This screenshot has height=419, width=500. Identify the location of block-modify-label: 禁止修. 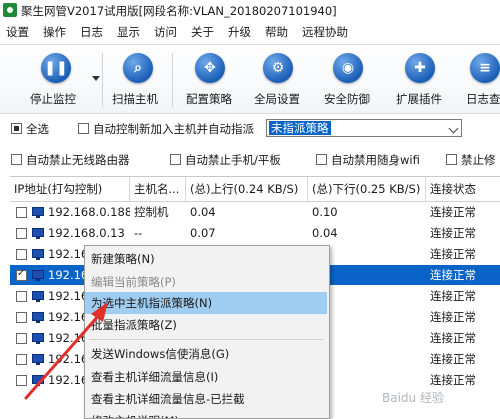
(478, 160).